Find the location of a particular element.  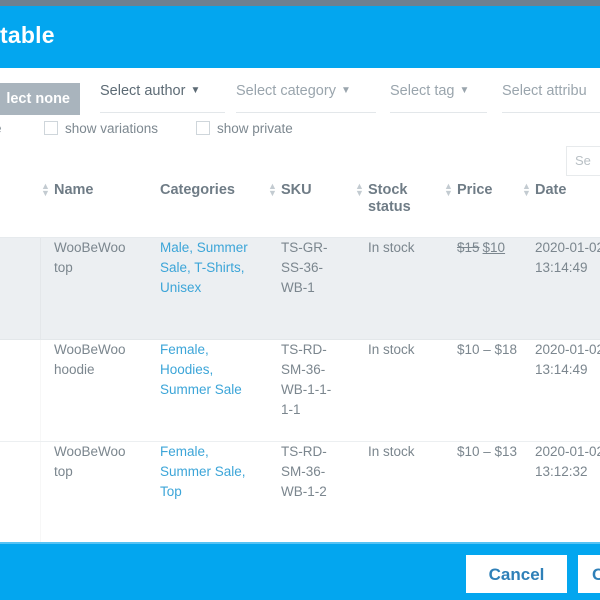

cell-sku: TS-GR-SS-36-WB-1 is located at coordinates (304, 267).